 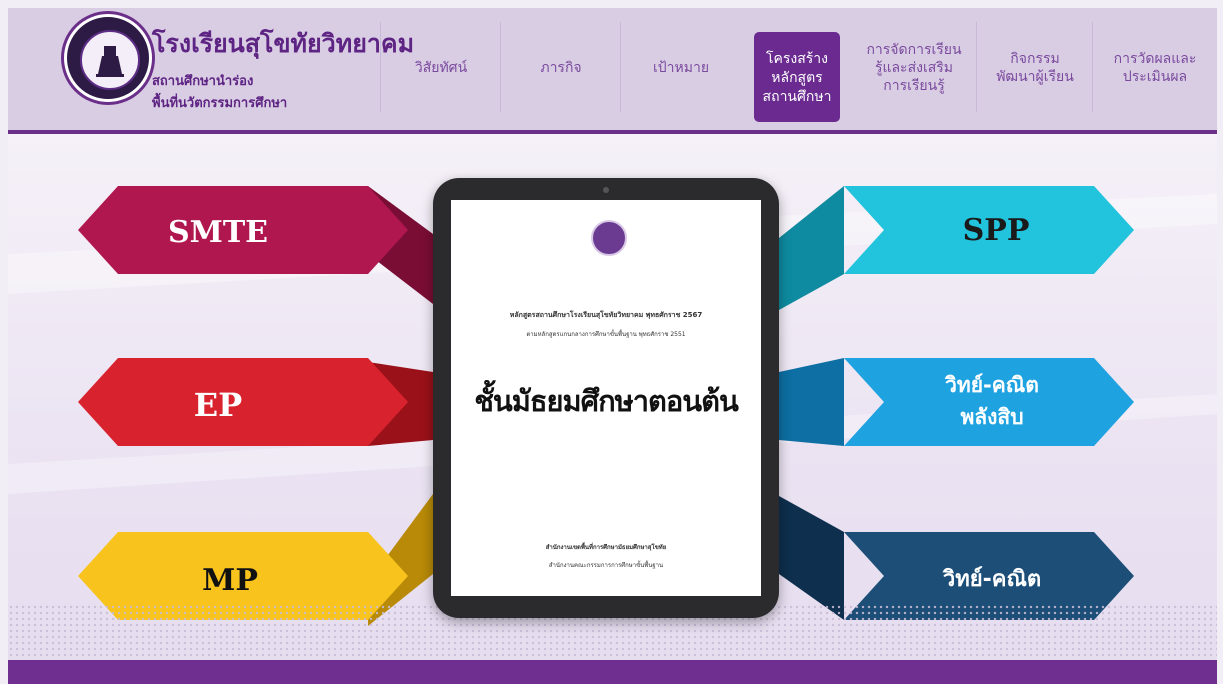 What do you see at coordinates (956, 248) in the screenshot?
I see `program-spp: SPP` at bounding box center [956, 248].